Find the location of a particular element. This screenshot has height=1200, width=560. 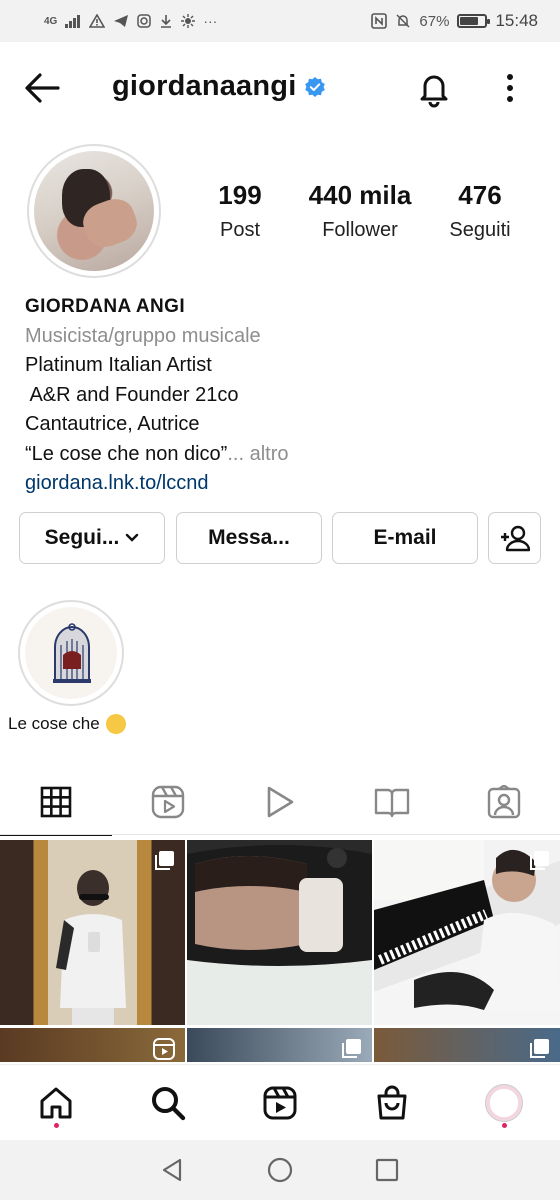

tab-guides is located at coordinates (392, 802).